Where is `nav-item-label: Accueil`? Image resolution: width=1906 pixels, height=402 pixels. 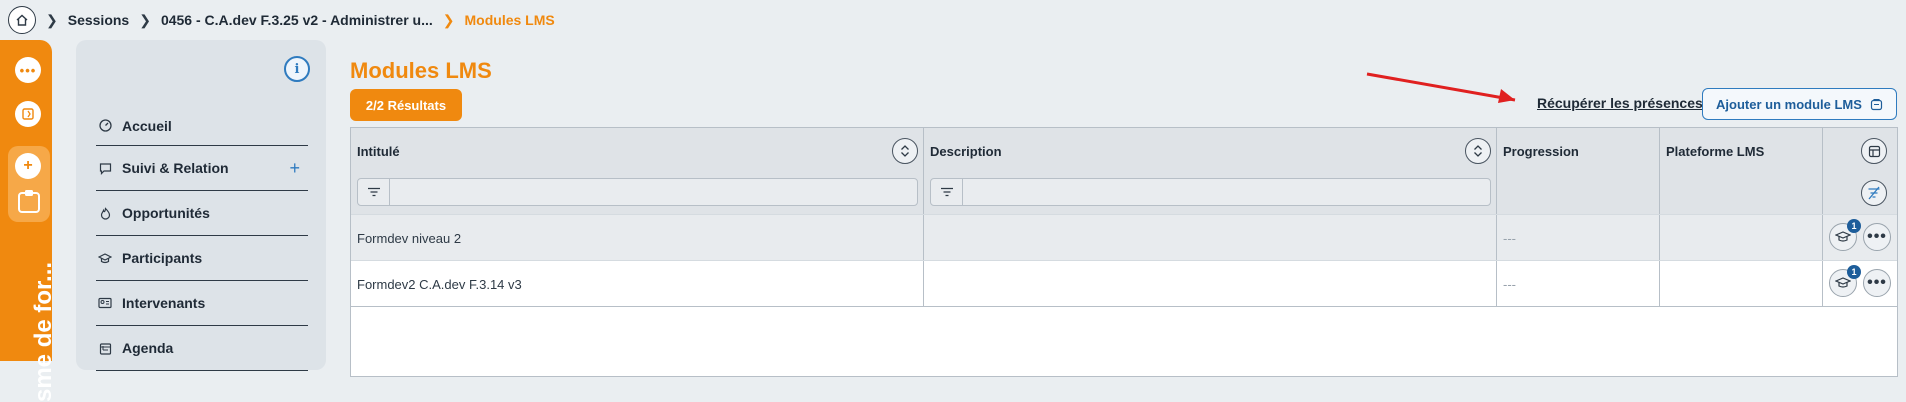
nav-item-label: Accueil is located at coordinates (147, 125).